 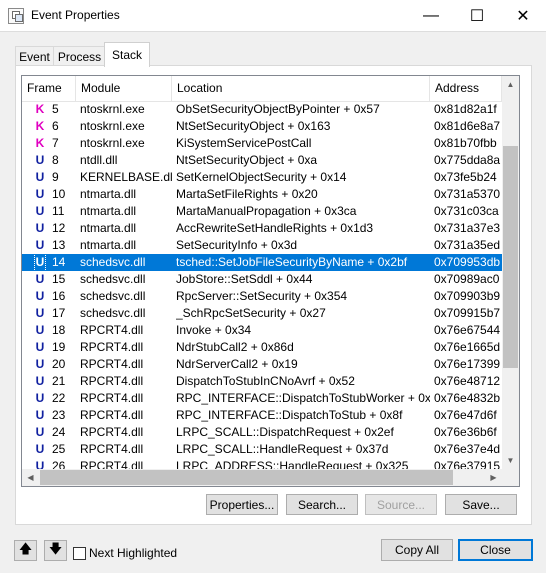 I want to click on vertical-scrollbar: ▲ ▼, so click(x=510, y=272).